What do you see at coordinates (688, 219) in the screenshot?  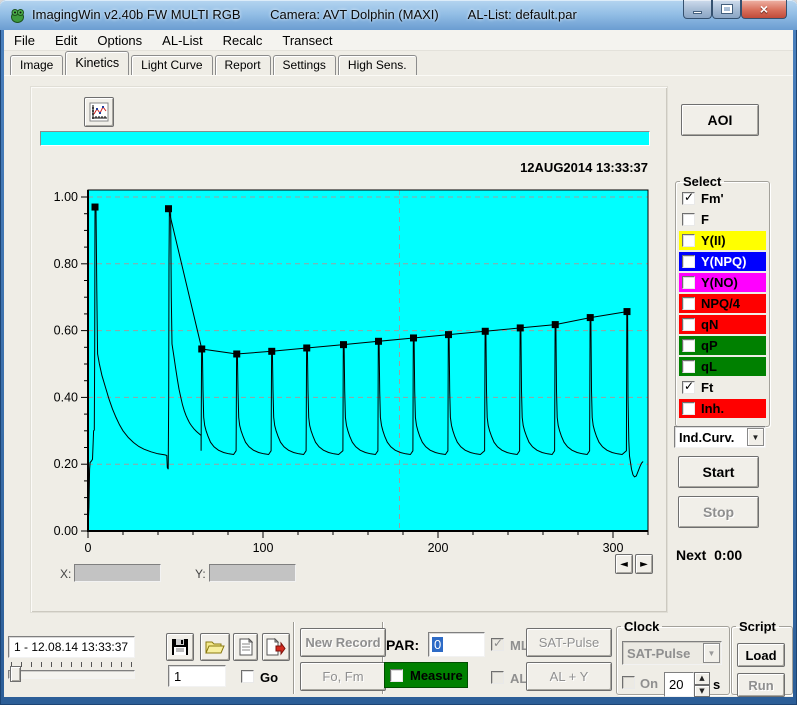 I see `select-checkbox-f` at bounding box center [688, 219].